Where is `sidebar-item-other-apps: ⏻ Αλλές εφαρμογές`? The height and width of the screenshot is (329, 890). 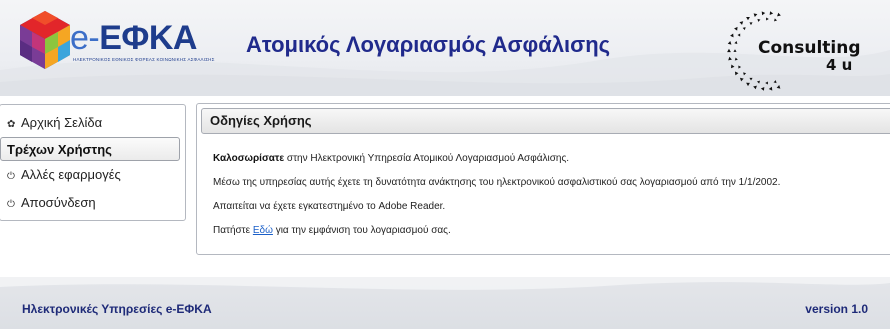 sidebar-item-other-apps: ⏻ Αλλές εφαρμογές is located at coordinates (90, 175).